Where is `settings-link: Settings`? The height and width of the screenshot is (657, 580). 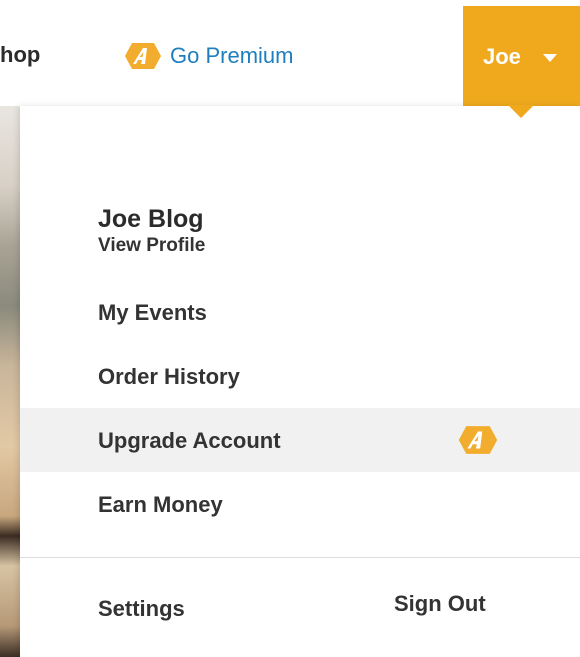 settings-link: Settings is located at coordinates (141, 609).